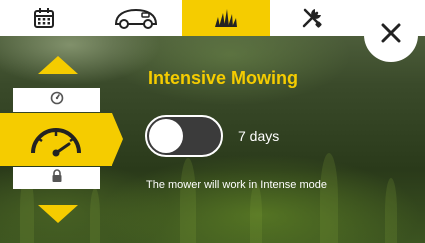 This screenshot has width=425, height=243. Describe the element at coordinates (117, 139) in the screenshot. I see `mode-selected-pointer` at that location.